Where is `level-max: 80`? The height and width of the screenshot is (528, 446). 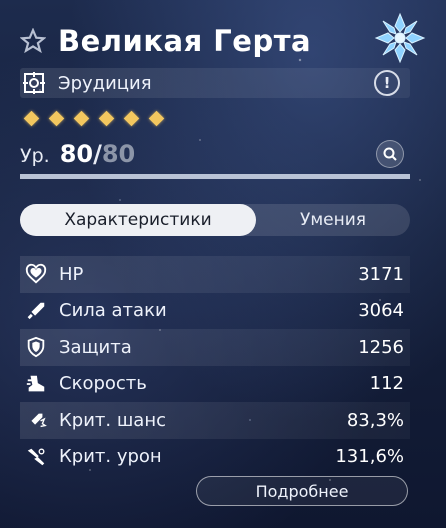
level-max: 80 is located at coordinates (118, 154).